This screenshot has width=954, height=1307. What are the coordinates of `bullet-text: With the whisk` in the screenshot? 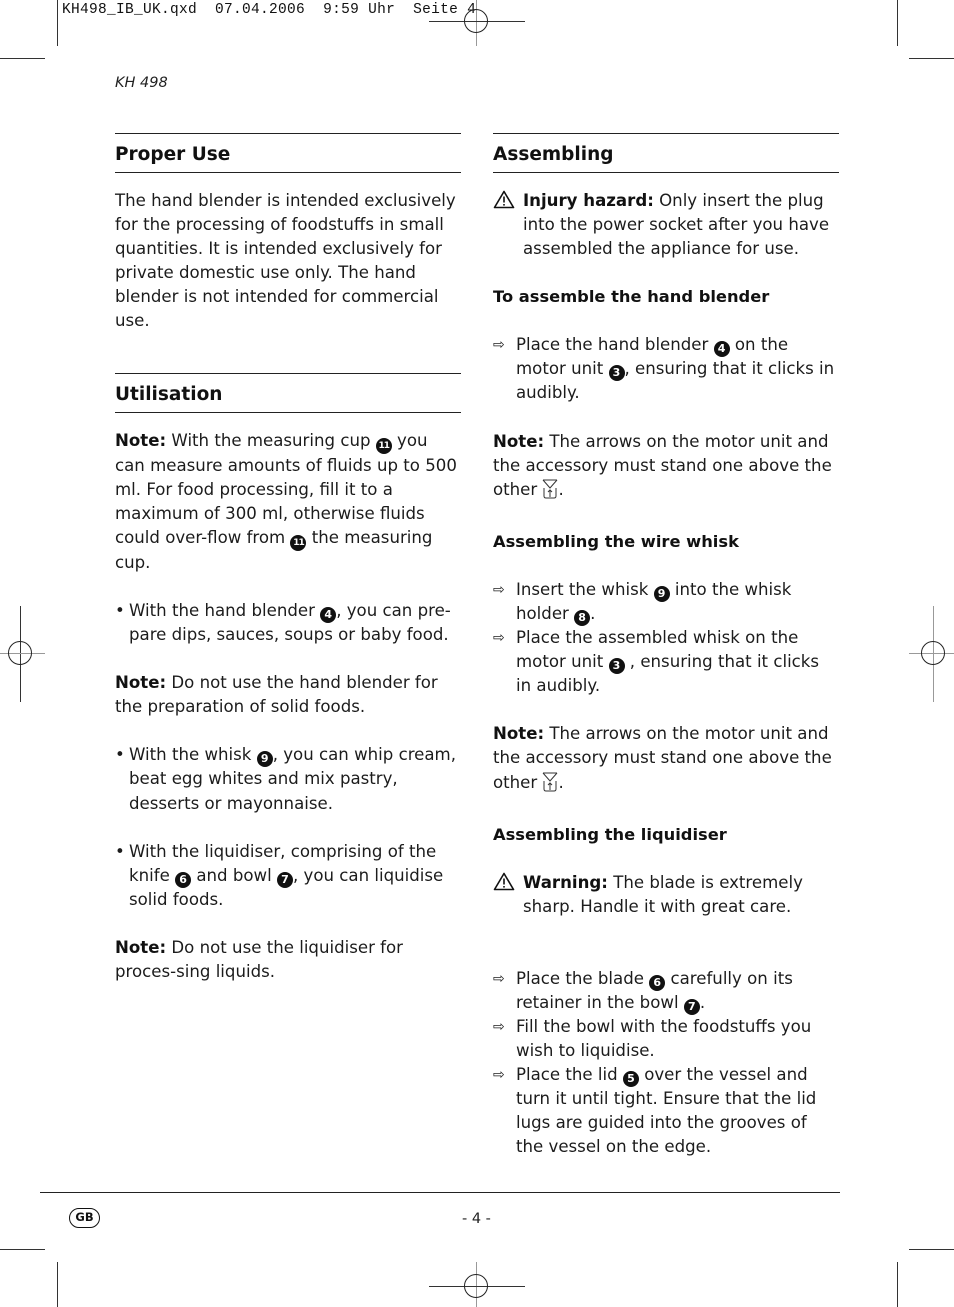 It's located at (193, 755).